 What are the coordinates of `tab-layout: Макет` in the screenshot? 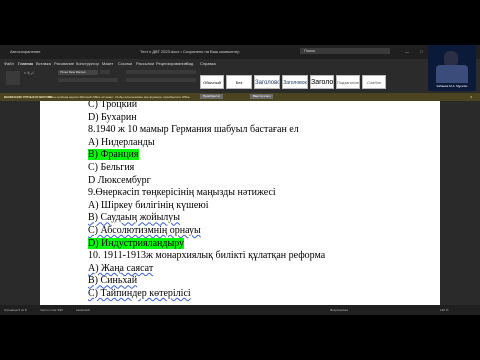 It's located at (107, 63).